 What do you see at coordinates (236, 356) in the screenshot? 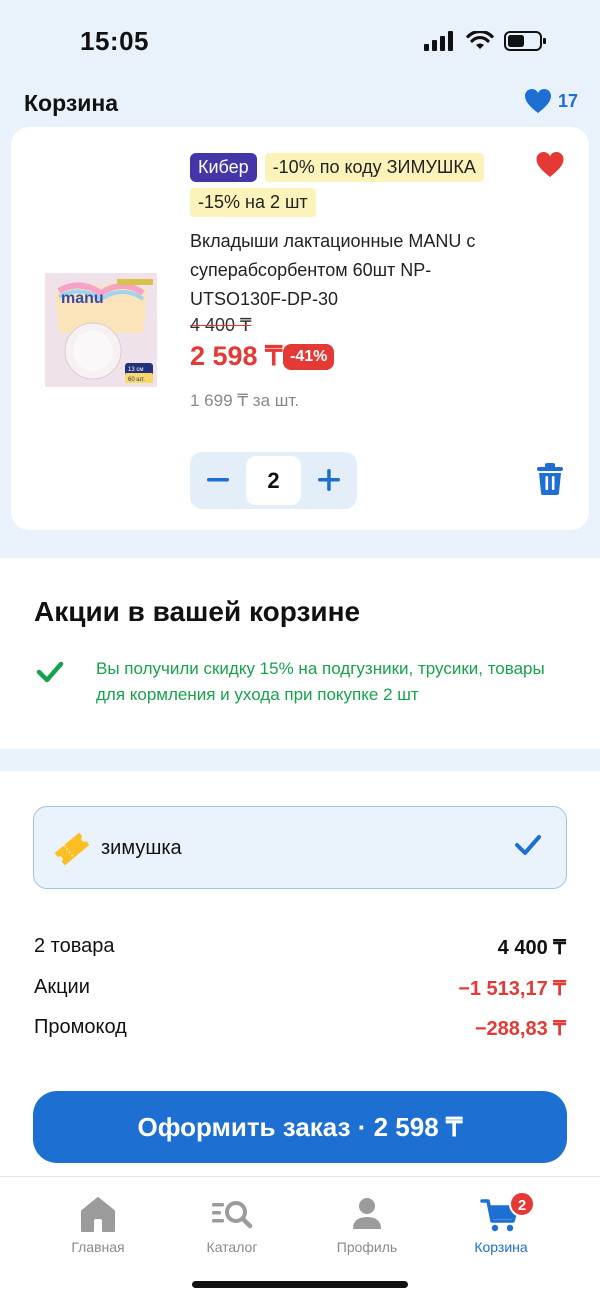
I see `current-price: 2 598 ₸` at bounding box center [236, 356].